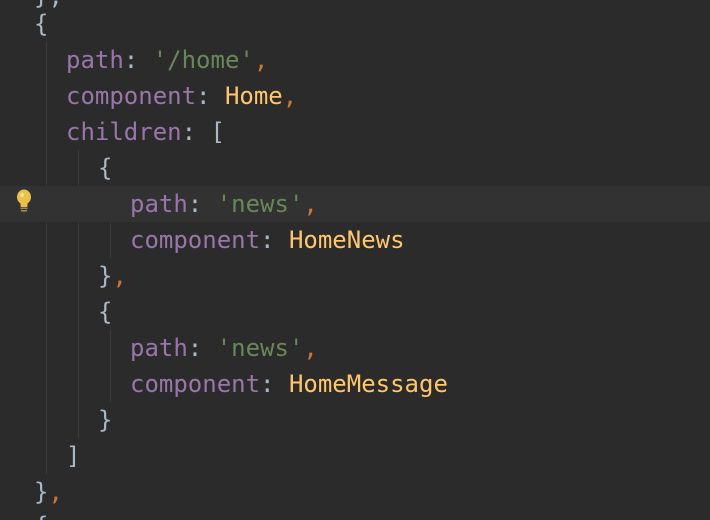 Image resolution: width=710 pixels, height=520 pixels. What do you see at coordinates (124, 132) in the screenshot?
I see `code-token: children` at bounding box center [124, 132].